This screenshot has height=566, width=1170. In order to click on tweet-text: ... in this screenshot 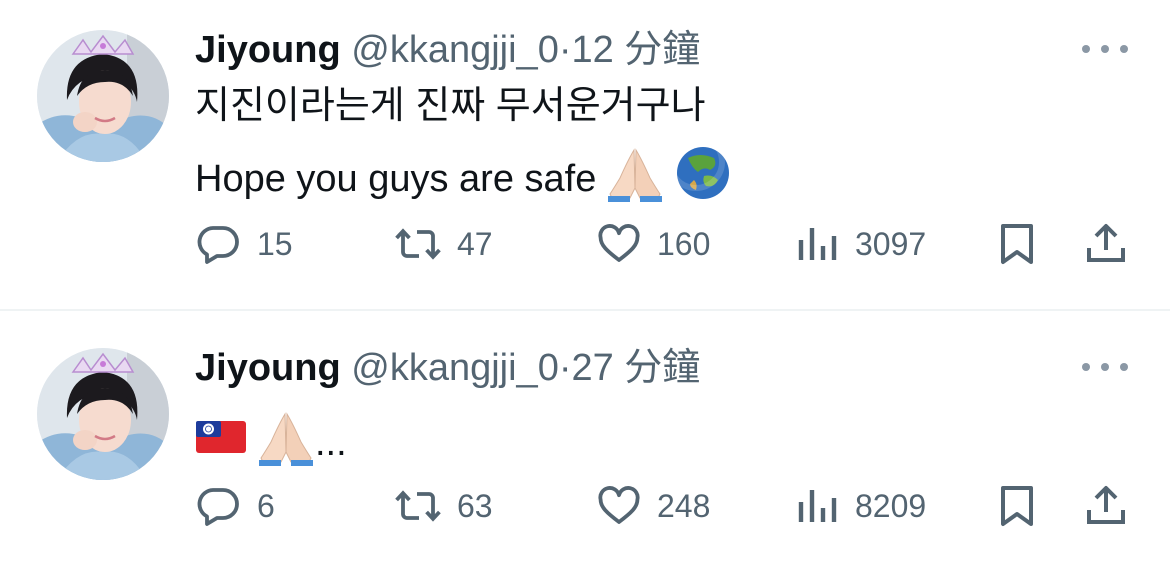, I will do `click(331, 443)`.